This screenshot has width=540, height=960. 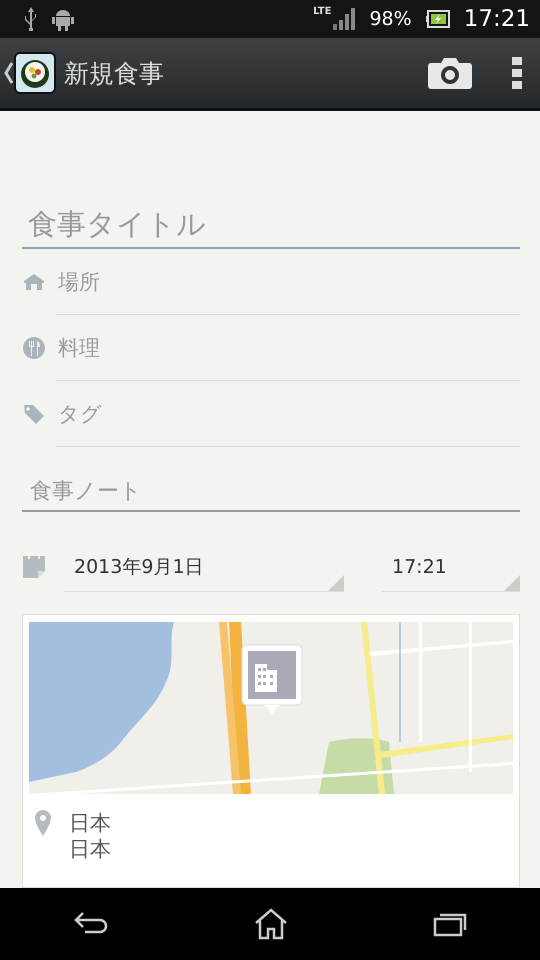 What do you see at coordinates (288, 348) in the screenshot?
I see `dish-field: 料理` at bounding box center [288, 348].